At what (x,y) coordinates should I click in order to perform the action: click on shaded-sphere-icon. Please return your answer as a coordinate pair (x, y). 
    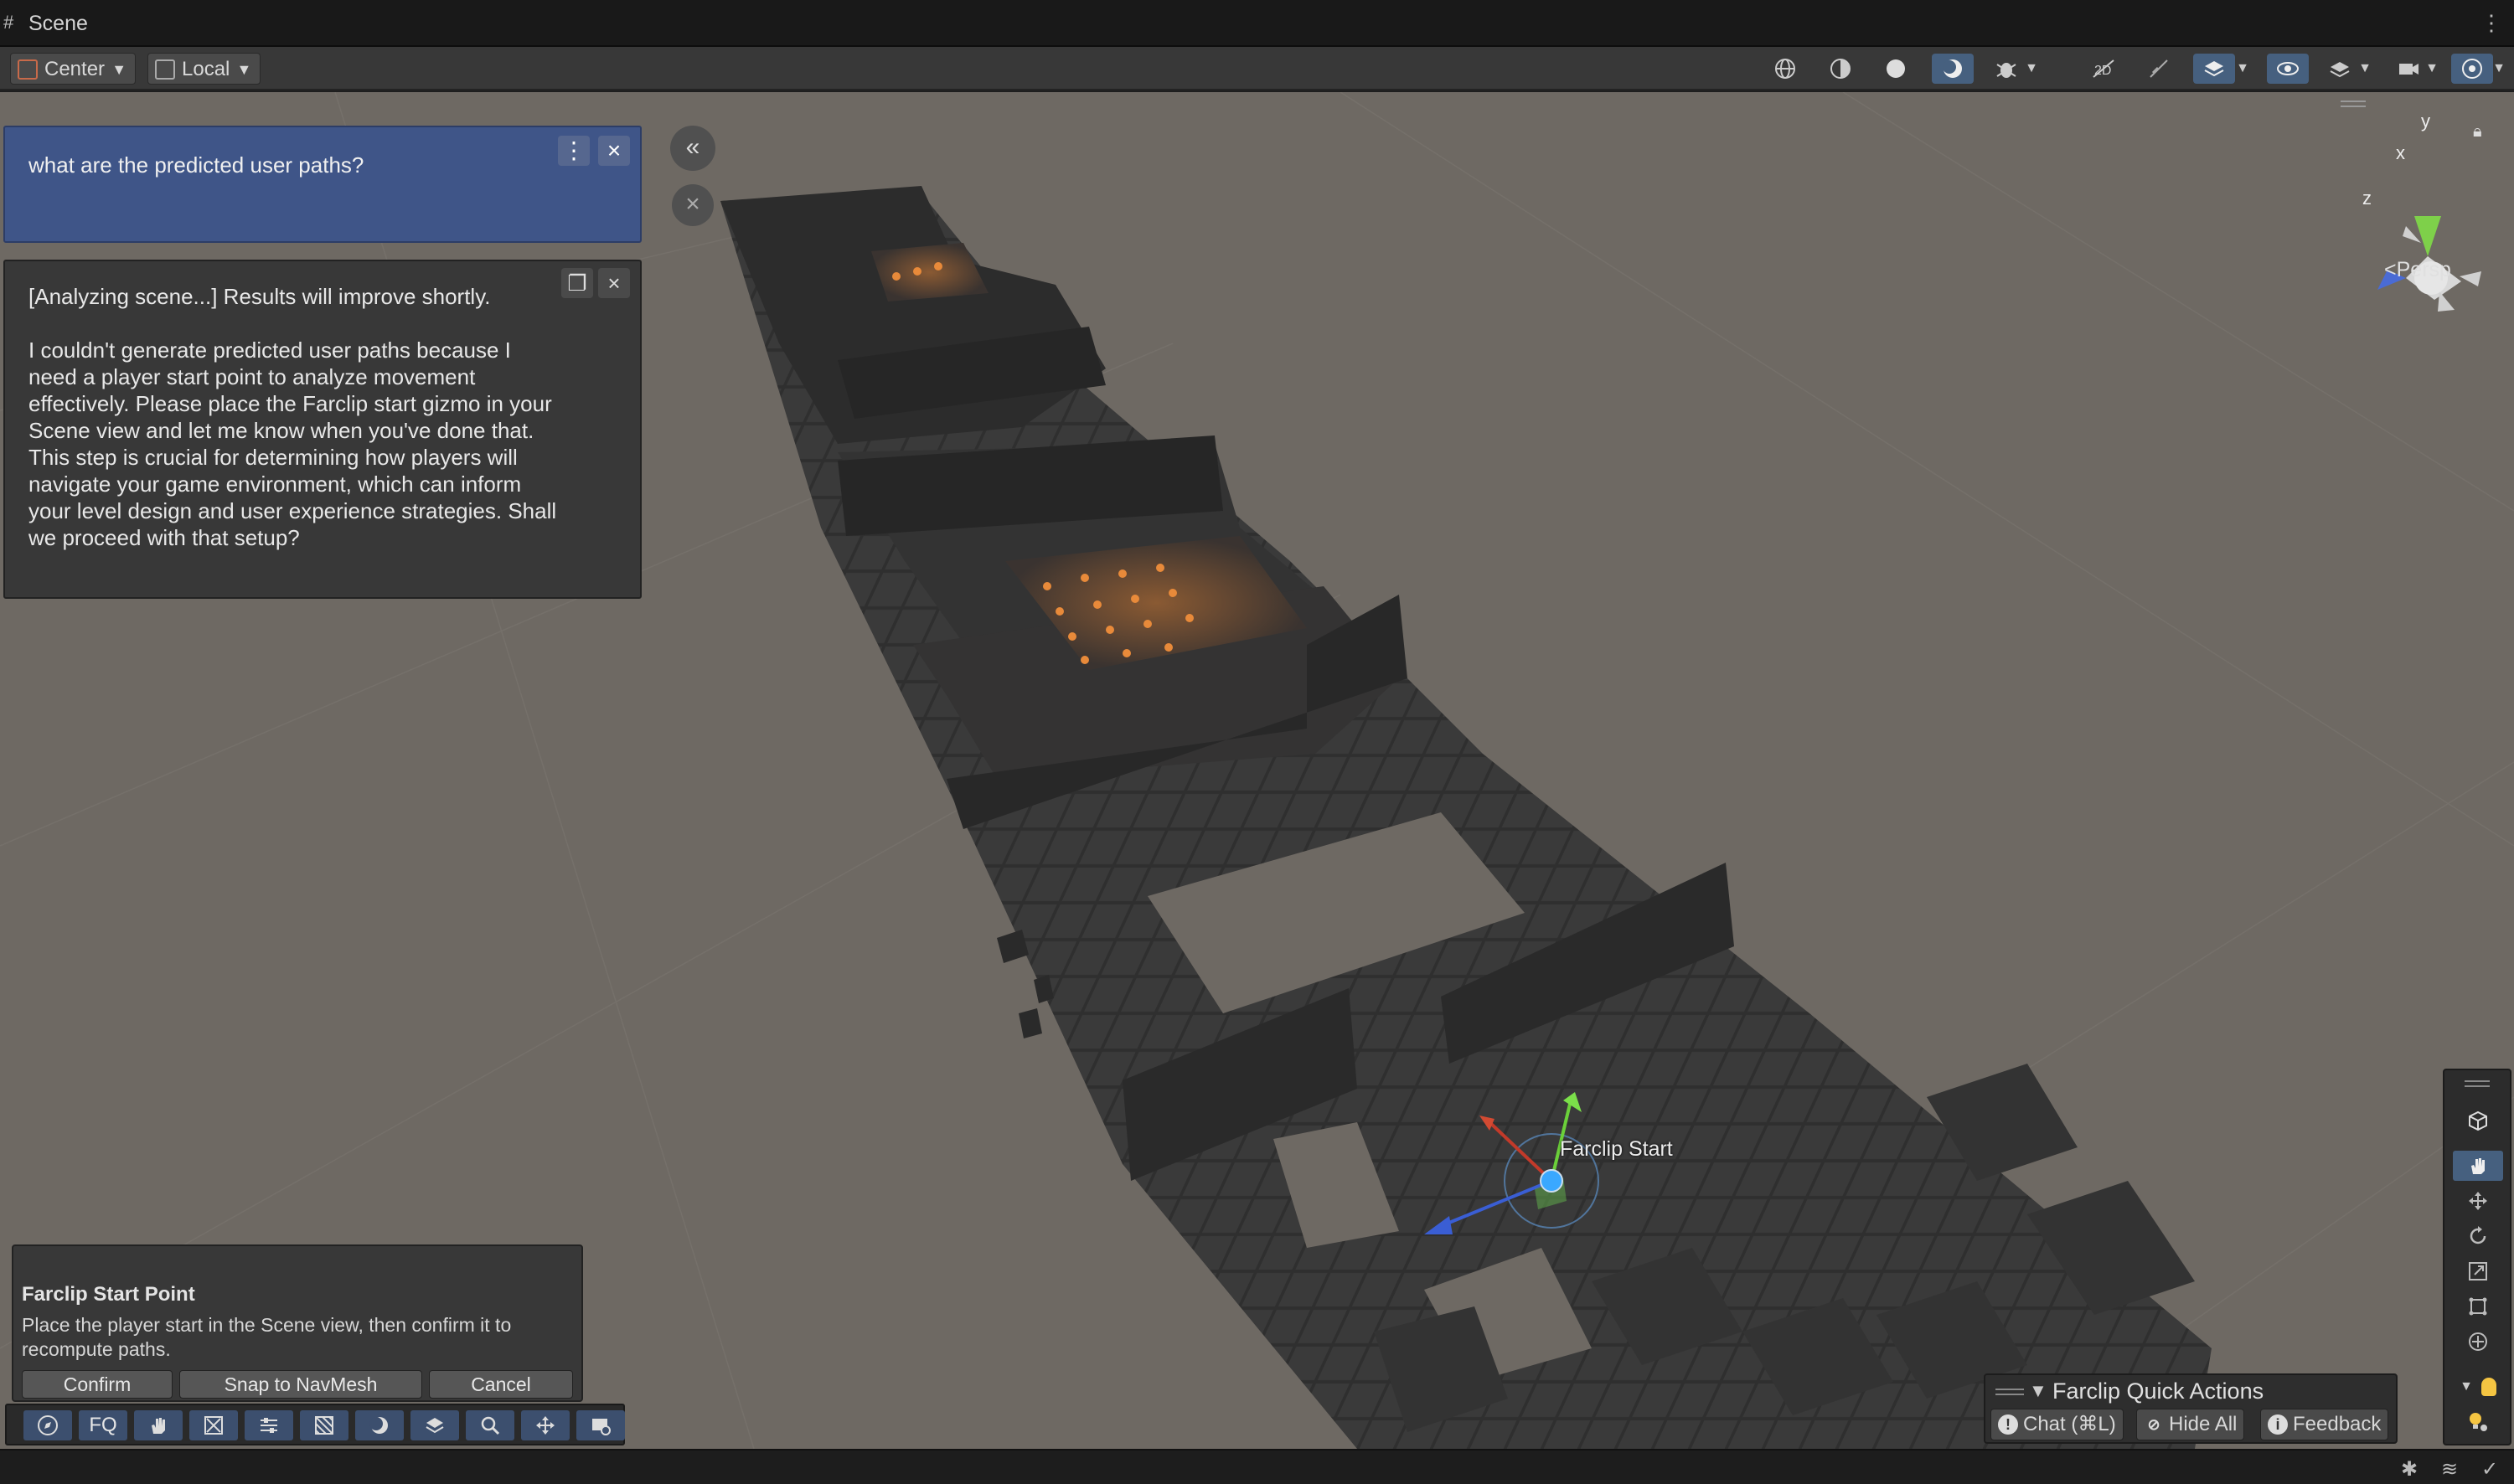
    Looking at the image, I should click on (1896, 69).